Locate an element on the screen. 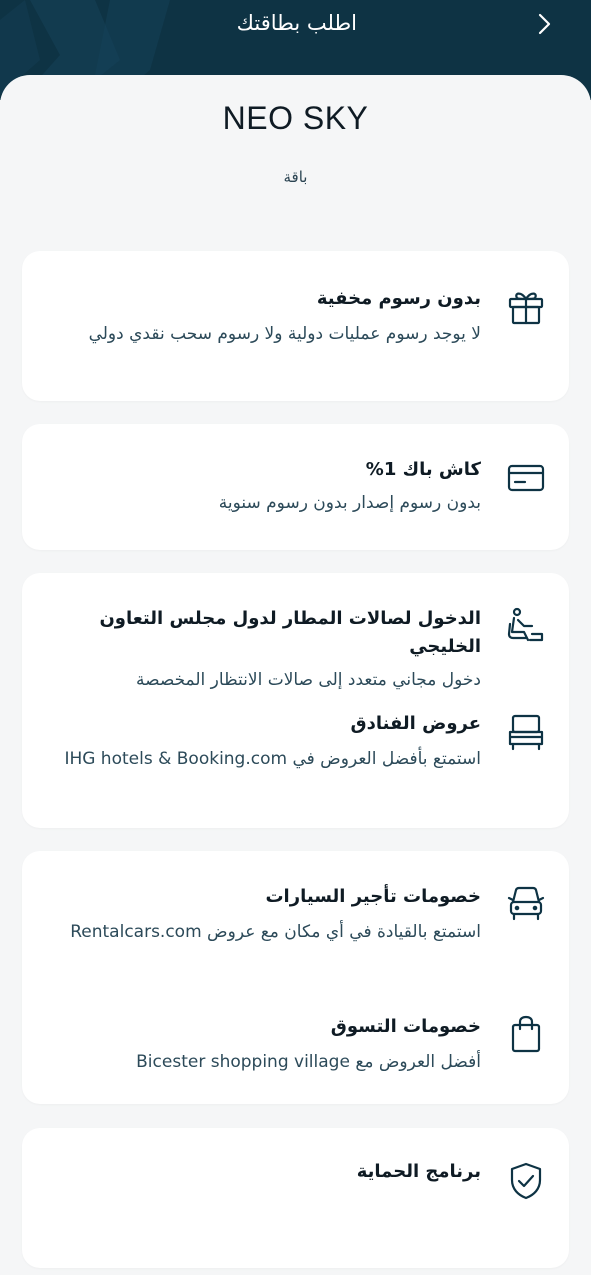 This screenshot has height=1275, width=591. lounge-seat-icon is located at coordinates (525, 624).